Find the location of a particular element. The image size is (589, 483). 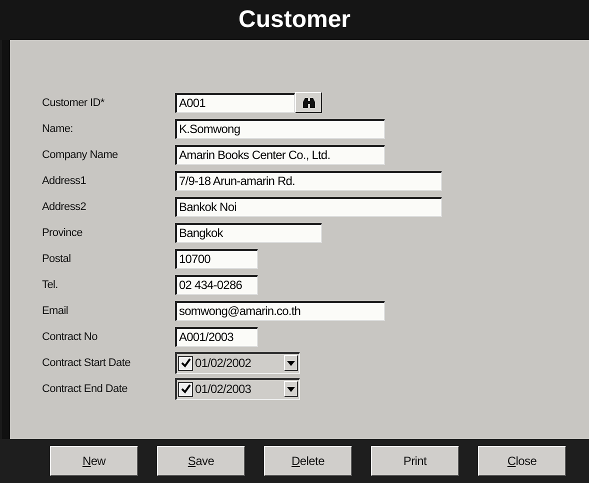

field-label: Customer ID* is located at coordinates (74, 102).